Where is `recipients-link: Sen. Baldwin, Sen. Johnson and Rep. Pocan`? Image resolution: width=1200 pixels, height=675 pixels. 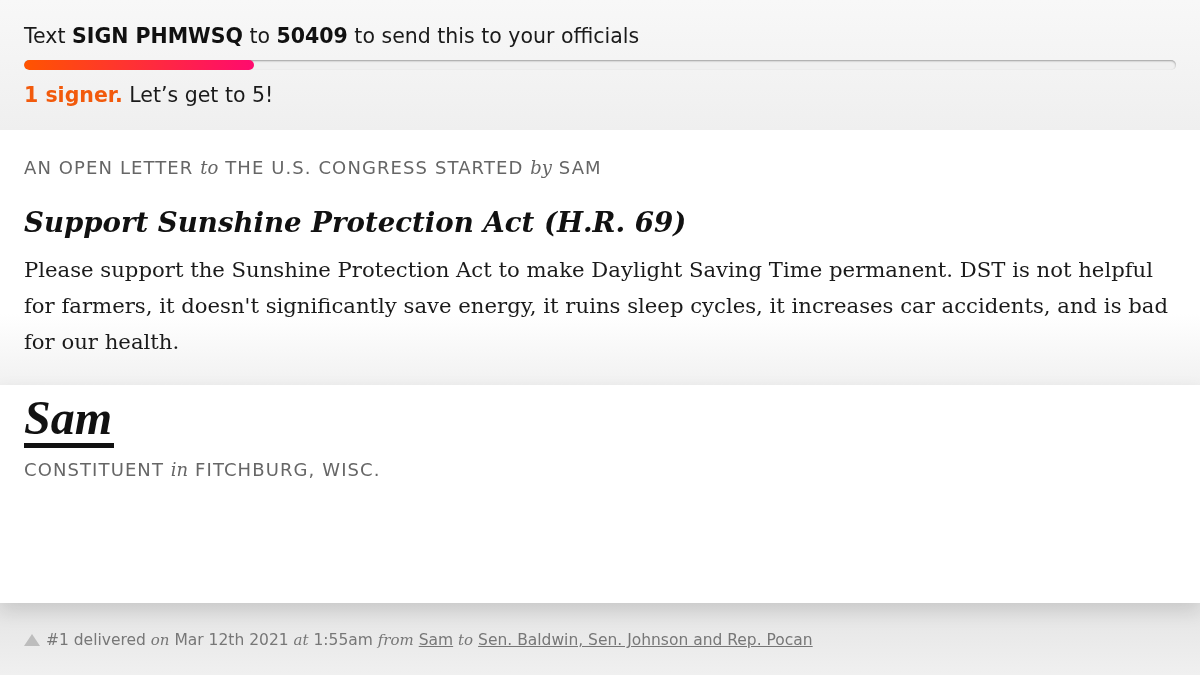
recipients-link: Sen. Baldwin, Sen. Johnson and Rep. Pocan is located at coordinates (645, 640).